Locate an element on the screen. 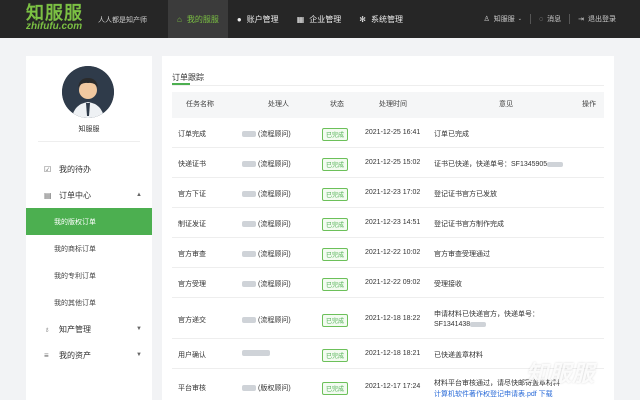 The image size is (640, 400). opinion-text: 登记证书官方制作完成 is located at coordinates (469, 224).